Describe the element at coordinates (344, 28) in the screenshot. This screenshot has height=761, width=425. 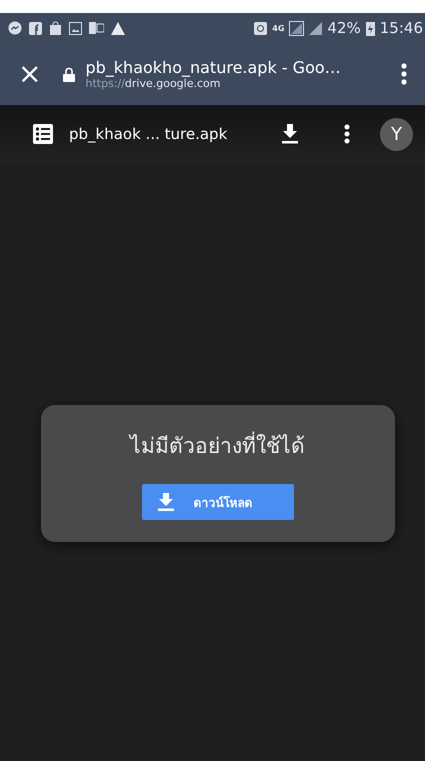
I see `battery-percent: 42%` at that location.